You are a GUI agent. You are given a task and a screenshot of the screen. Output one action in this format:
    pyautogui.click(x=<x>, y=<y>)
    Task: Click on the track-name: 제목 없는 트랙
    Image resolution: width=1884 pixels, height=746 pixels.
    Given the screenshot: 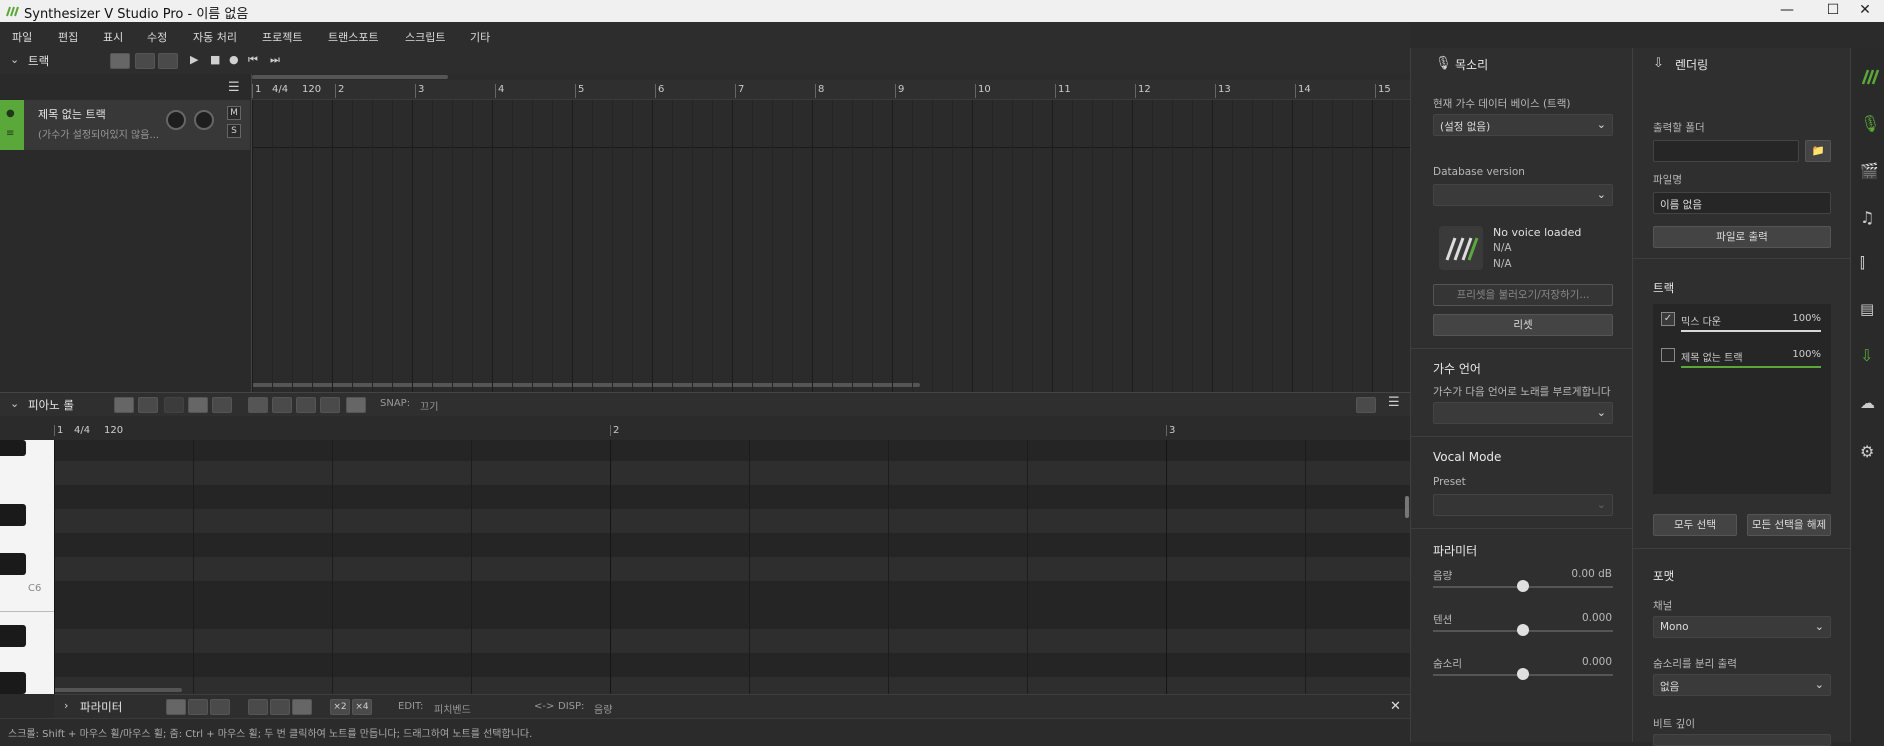 What is the action you would take?
    pyautogui.click(x=72, y=114)
    